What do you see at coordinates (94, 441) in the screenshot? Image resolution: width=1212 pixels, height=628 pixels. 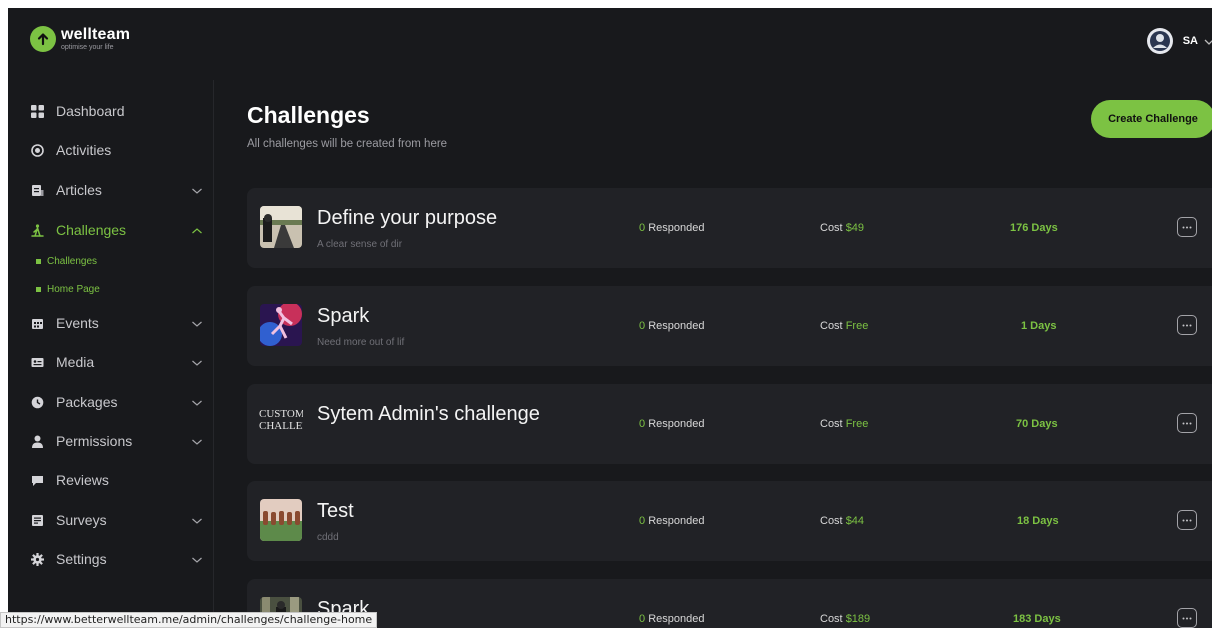 I see `sidebar-item-label: Permissions` at bounding box center [94, 441].